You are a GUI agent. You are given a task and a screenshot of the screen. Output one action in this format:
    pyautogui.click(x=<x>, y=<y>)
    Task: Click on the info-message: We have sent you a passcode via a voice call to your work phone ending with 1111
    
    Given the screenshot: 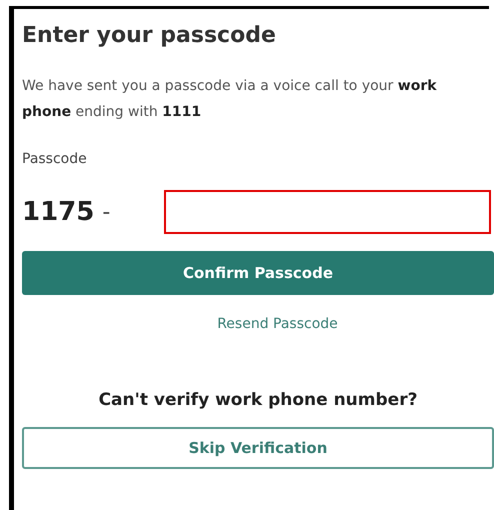 What is the action you would take?
    pyautogui.click(x=230, y=99)
    